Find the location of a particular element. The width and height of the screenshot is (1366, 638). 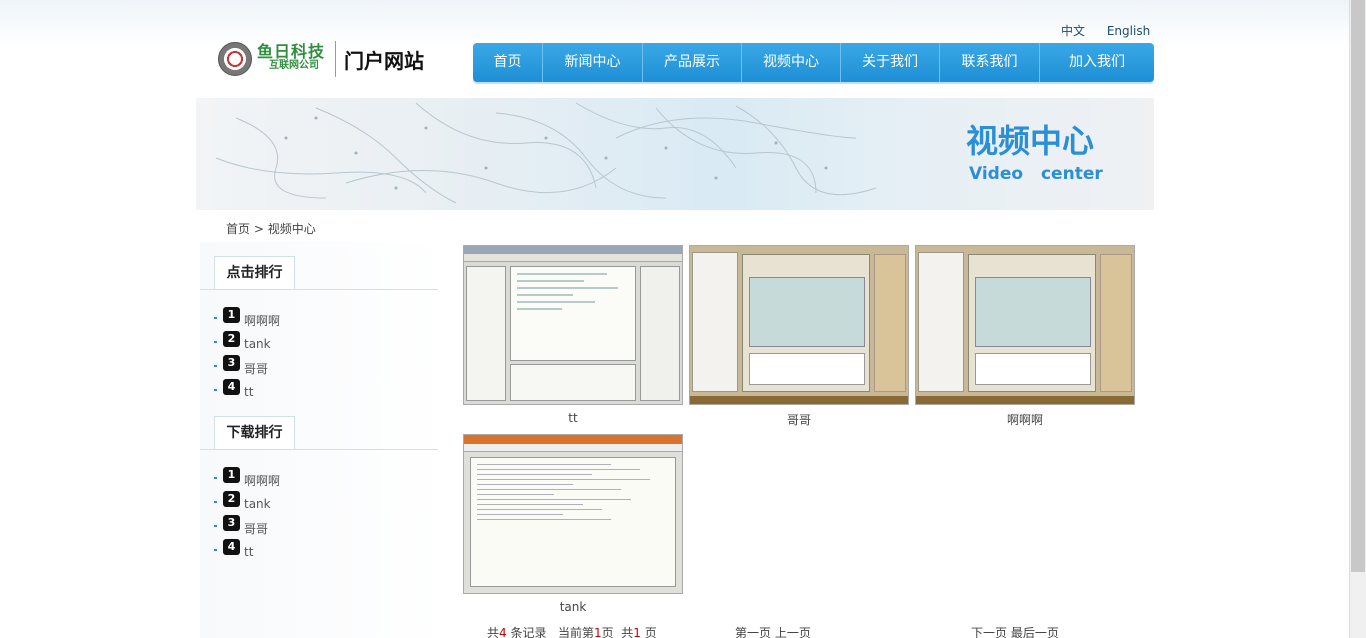

download-rank-item: 3 哥哥 is located at coordinates (247, 526).